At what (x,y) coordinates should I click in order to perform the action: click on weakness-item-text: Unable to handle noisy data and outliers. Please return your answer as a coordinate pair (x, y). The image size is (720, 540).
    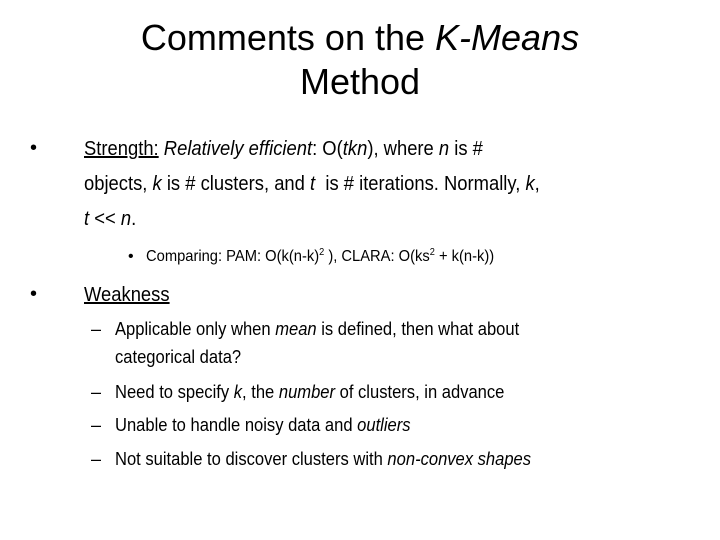
    Looking at the image, I should click on (263, 425).